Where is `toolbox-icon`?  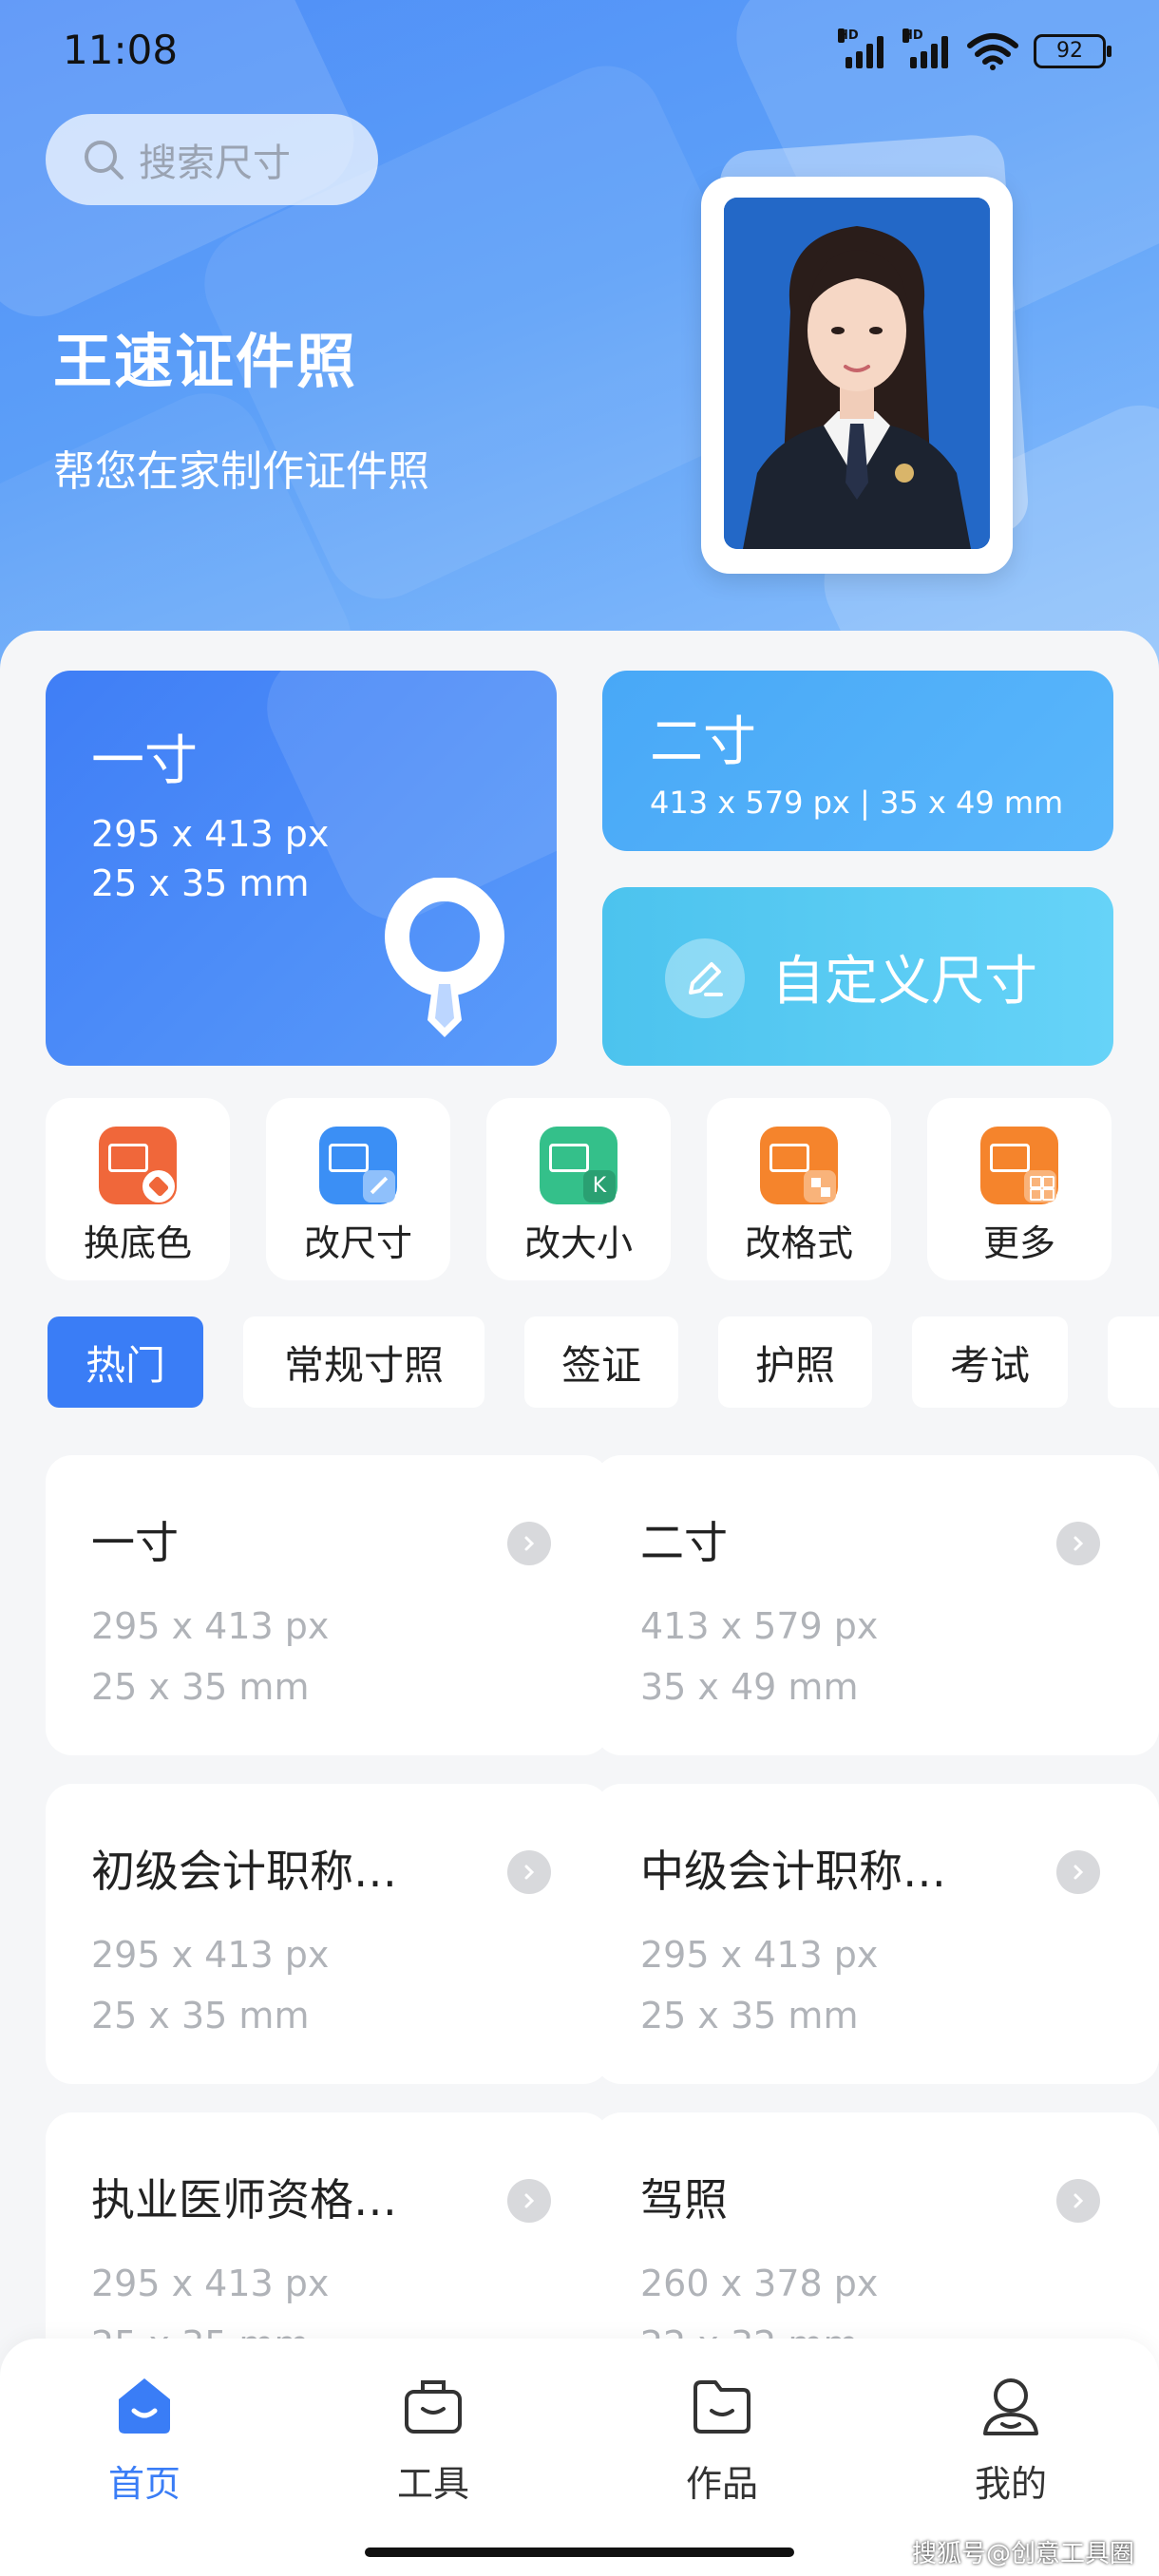 toolbox-icon is located at coordinates (433, 2407).